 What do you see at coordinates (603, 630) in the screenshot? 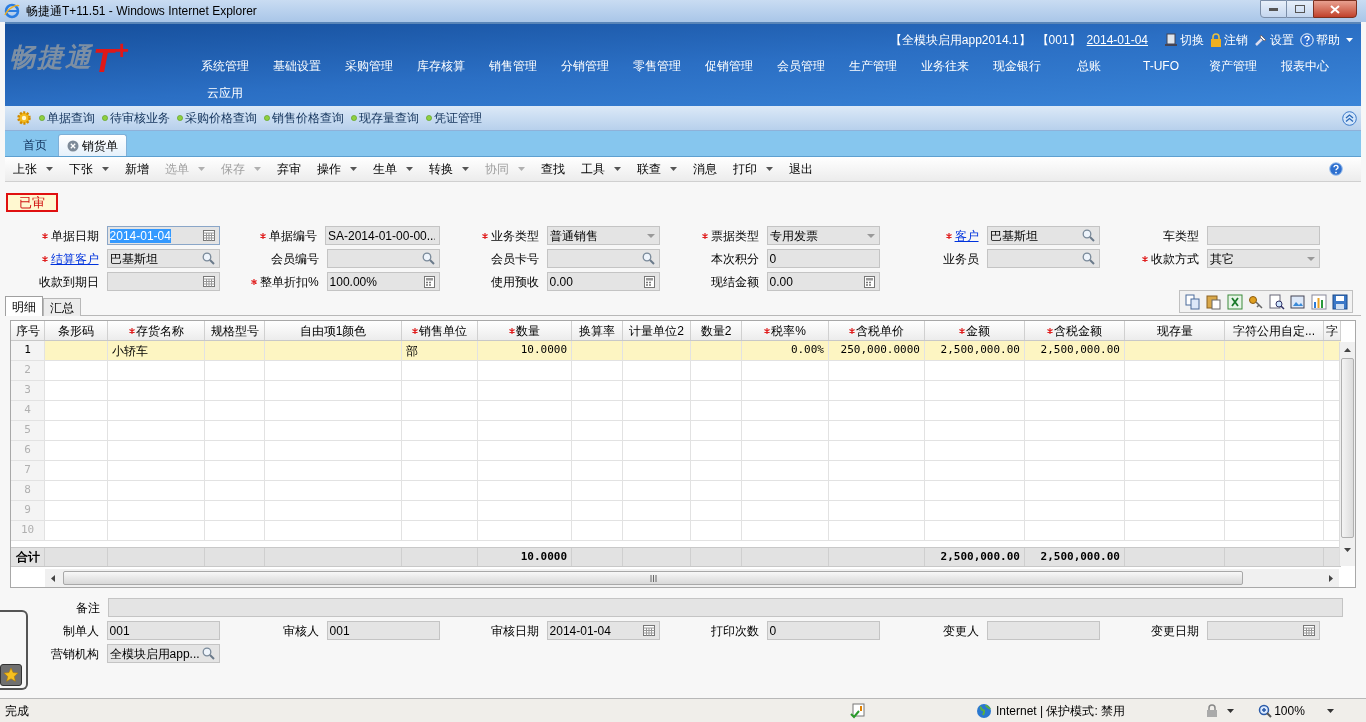
I see `input-field: 2014-01-04` at bounding box center [603, 630].